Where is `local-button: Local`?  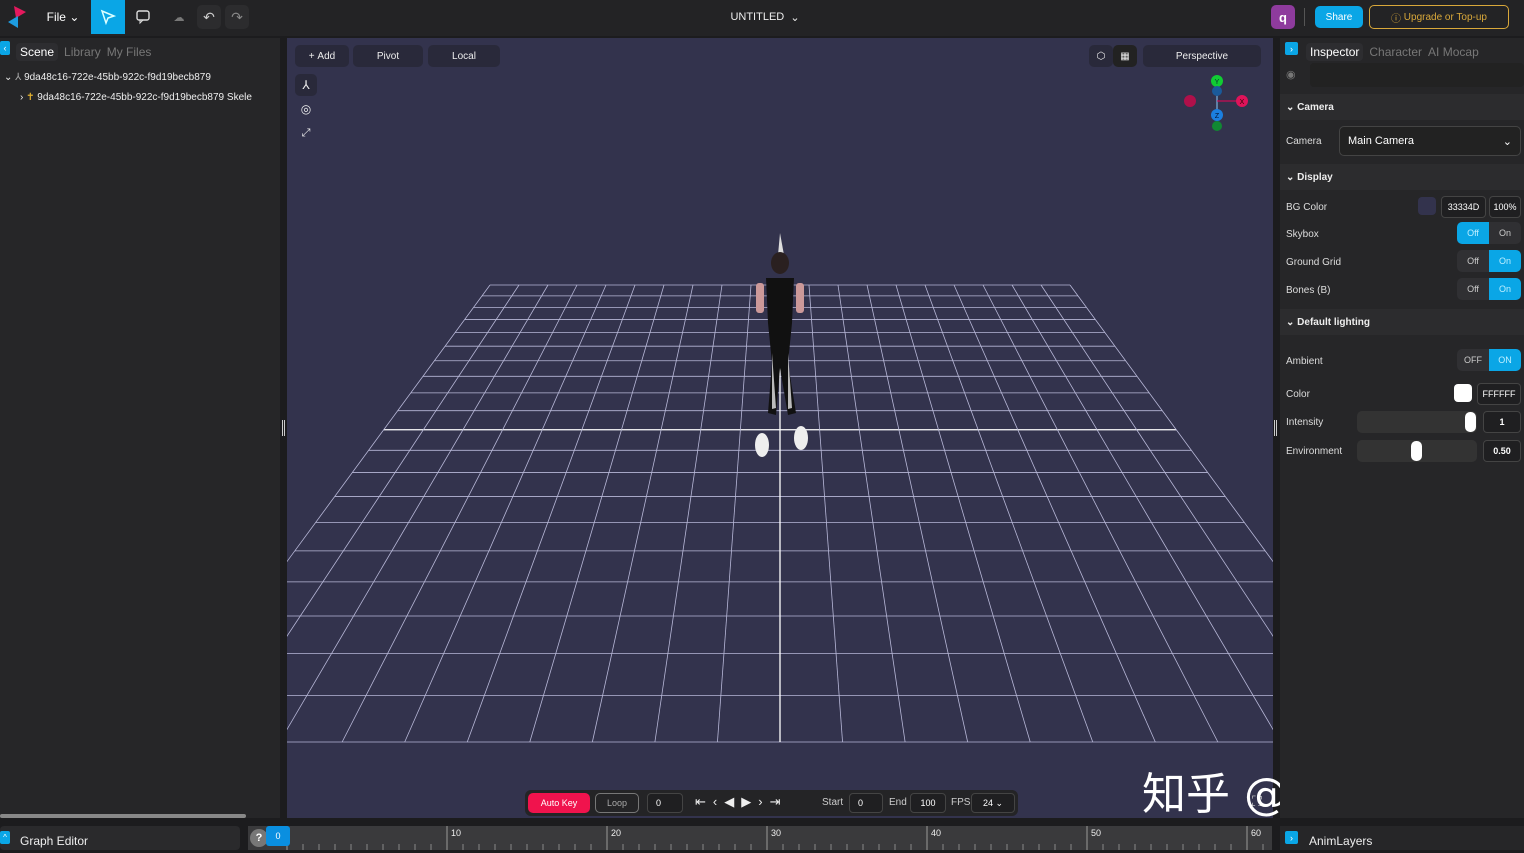 local-button: Local is located at coordinates (464, 56).